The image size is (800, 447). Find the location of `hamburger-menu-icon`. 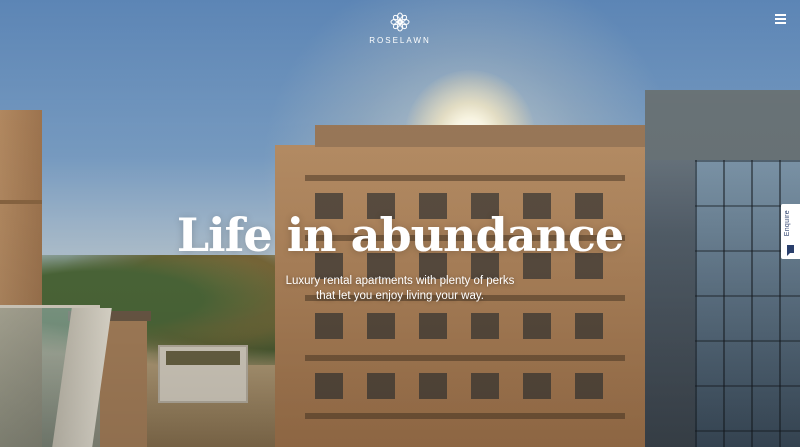

hamburger-menu-icon is located at coordinates (782, 19).